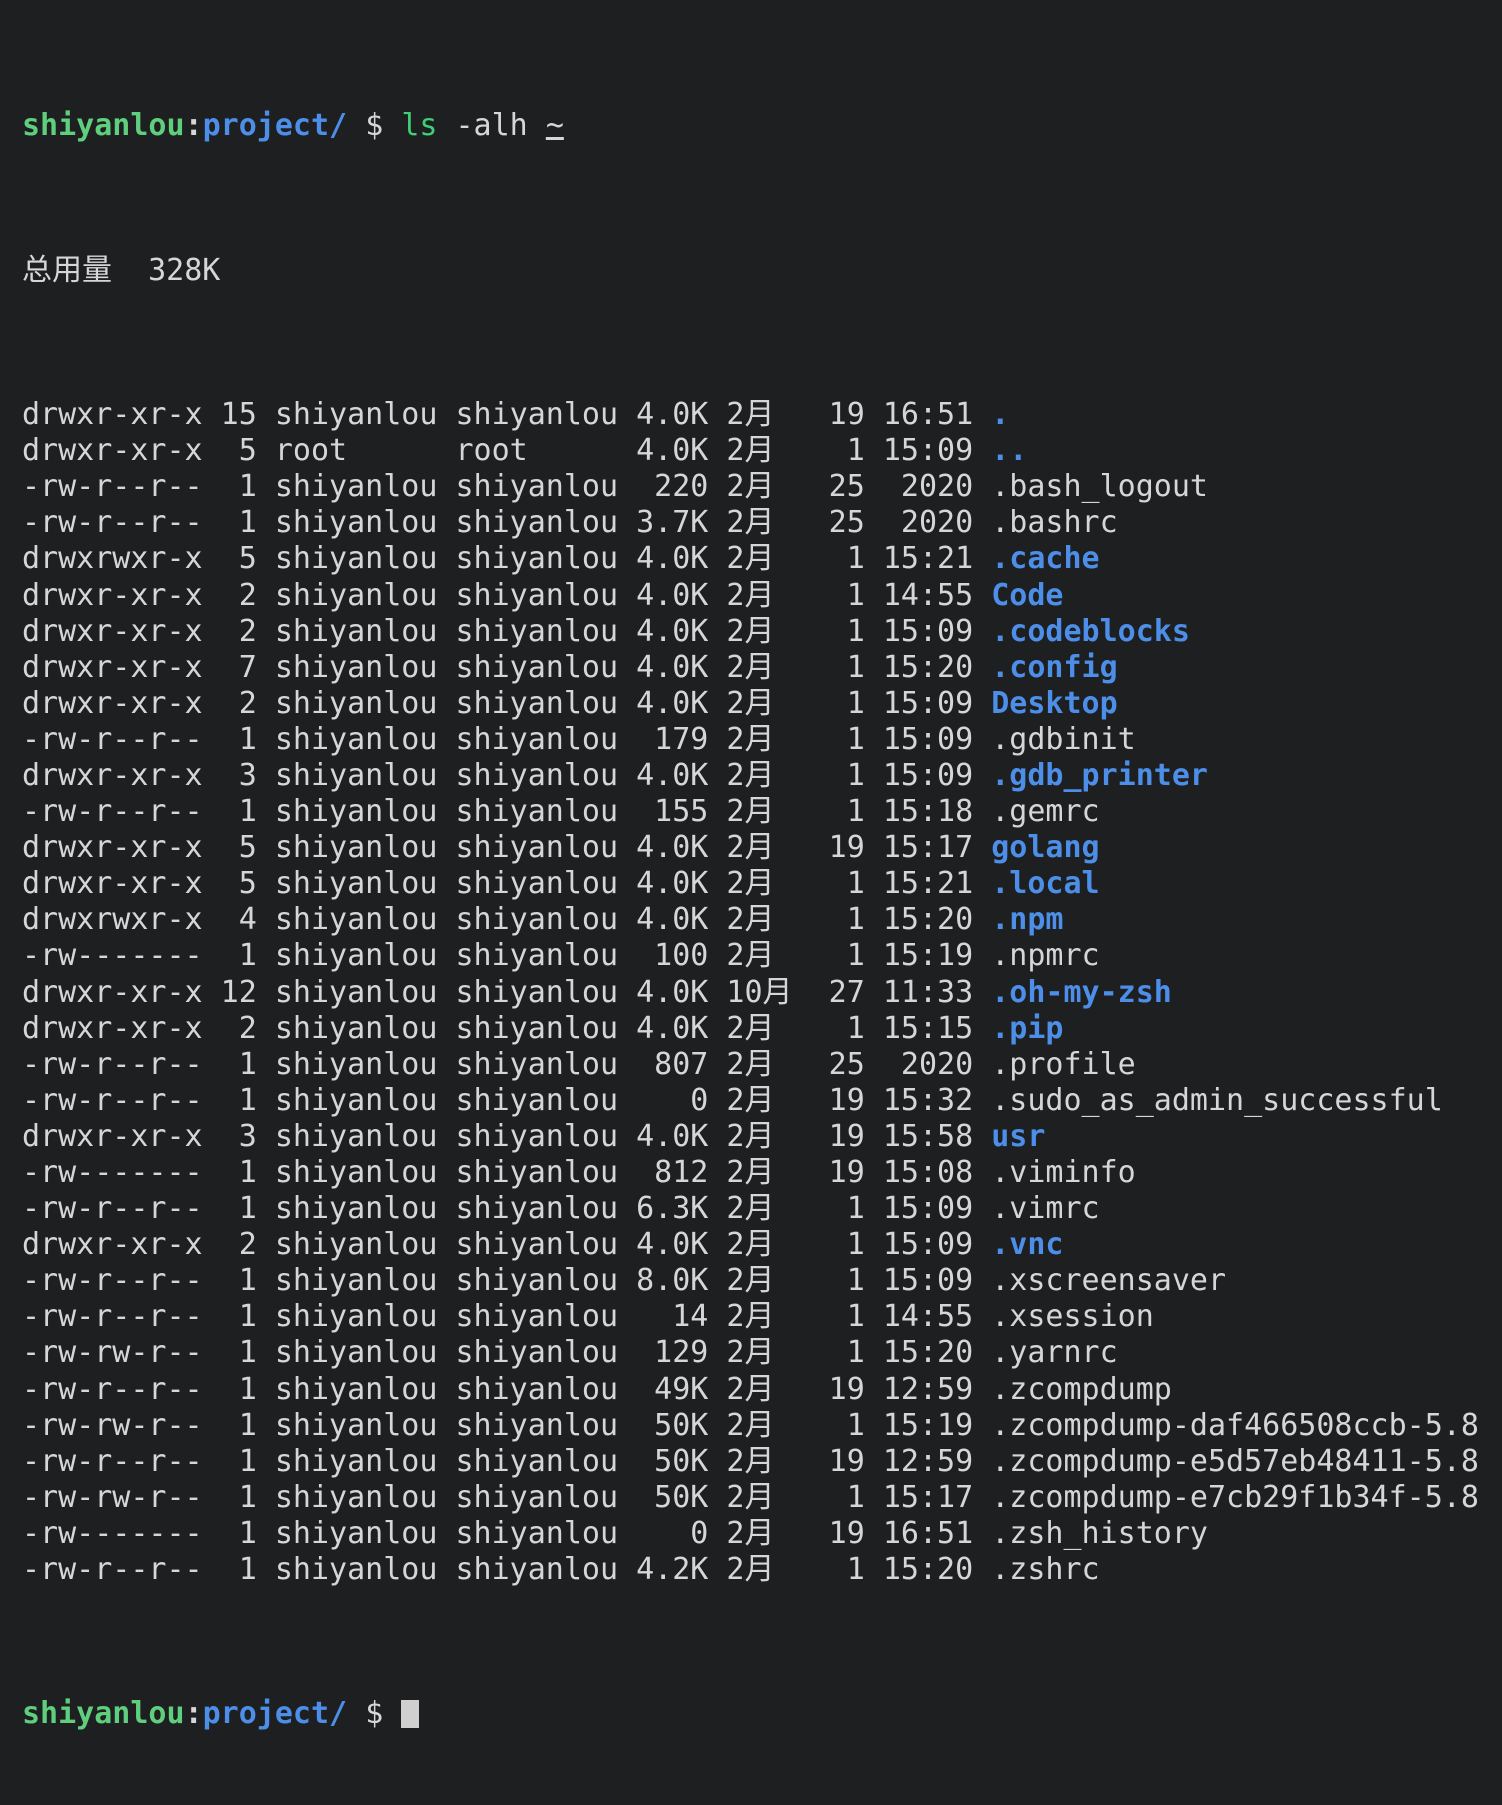 The image size is (1502, 1805). Describe the element at coordinates (663, 1389) in the screenshot. I see `entry-size: 49K` at that location.